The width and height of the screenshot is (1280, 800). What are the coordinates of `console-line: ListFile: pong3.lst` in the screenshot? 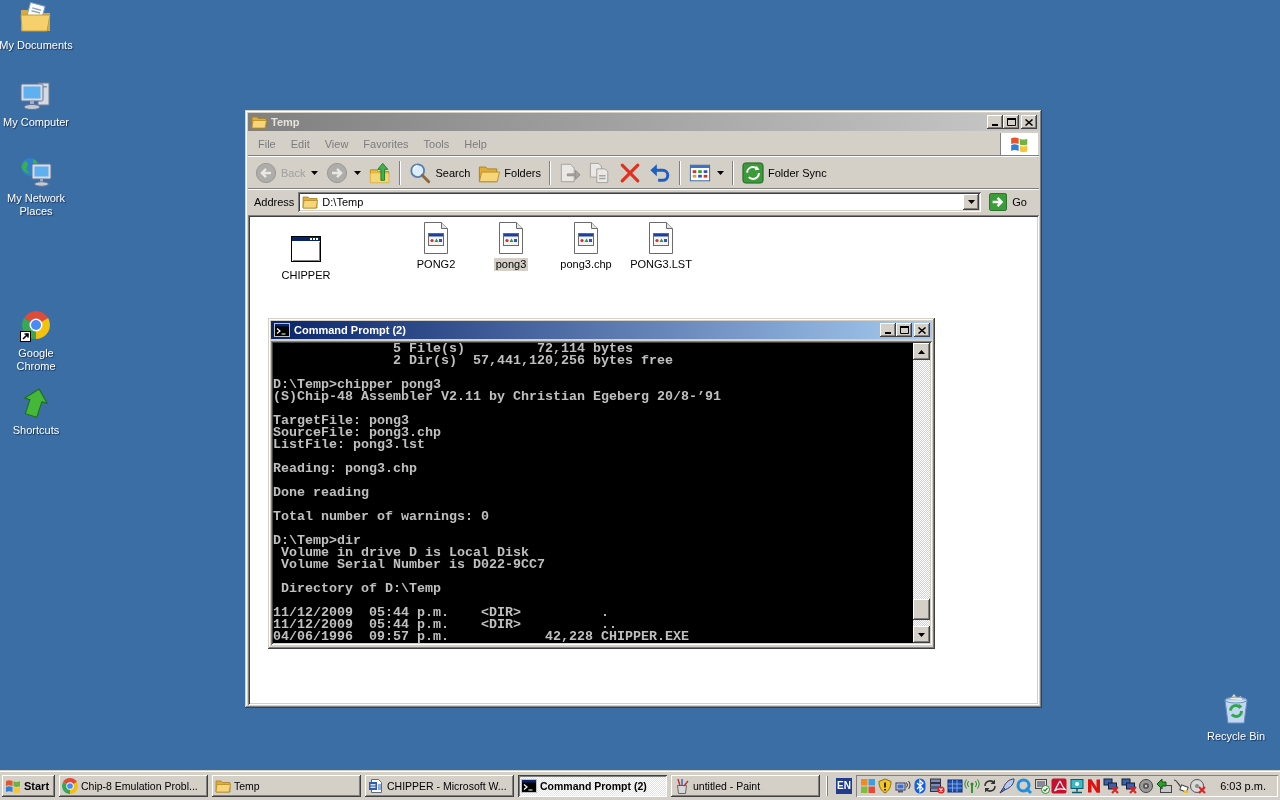 It's located at (349, 445).